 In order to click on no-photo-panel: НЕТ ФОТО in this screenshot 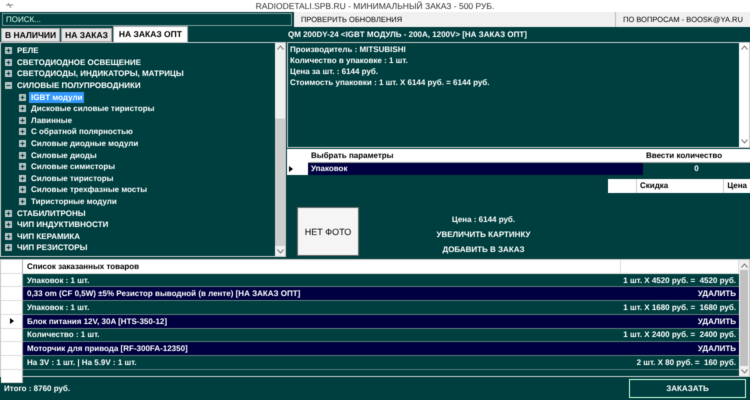, I will do `click(328, 231)`.